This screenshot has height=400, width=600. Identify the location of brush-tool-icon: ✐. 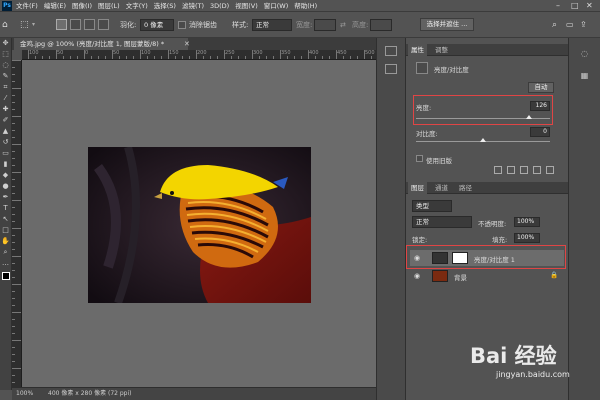
(6, 120).